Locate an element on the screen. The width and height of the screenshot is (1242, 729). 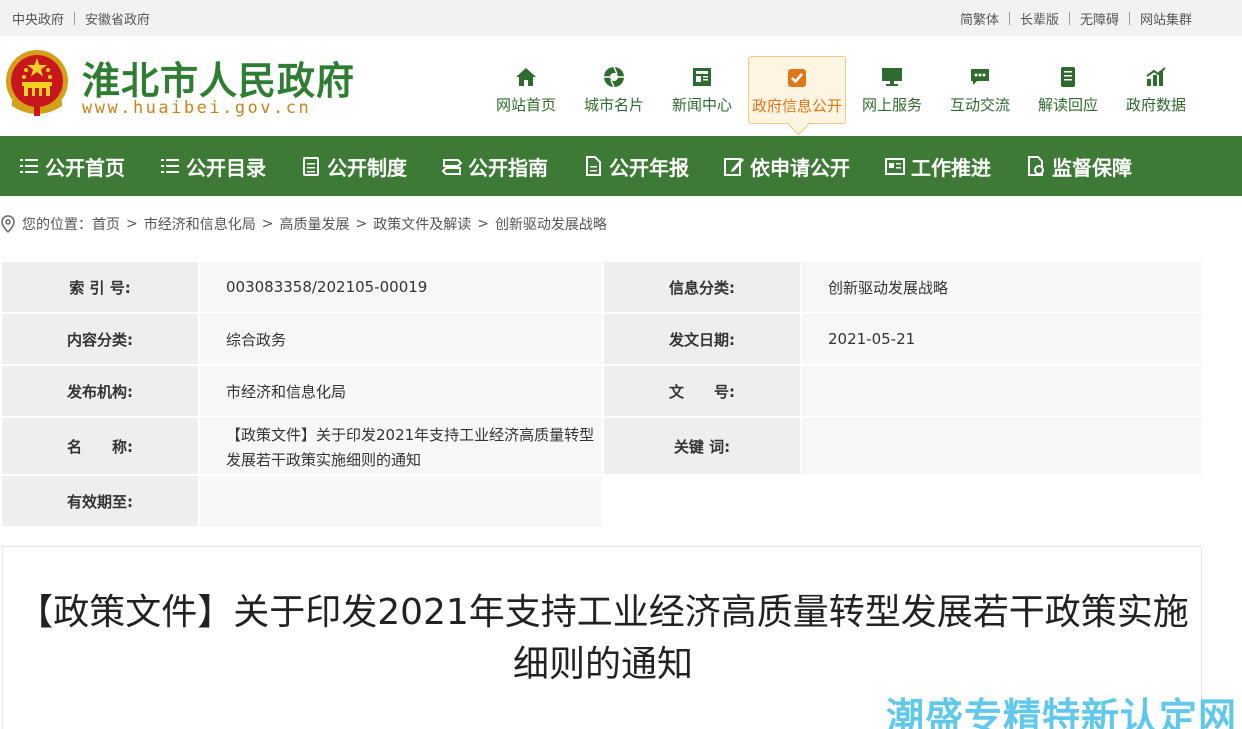
nav-home: 网站首页 is located at coordinates (526, 91).